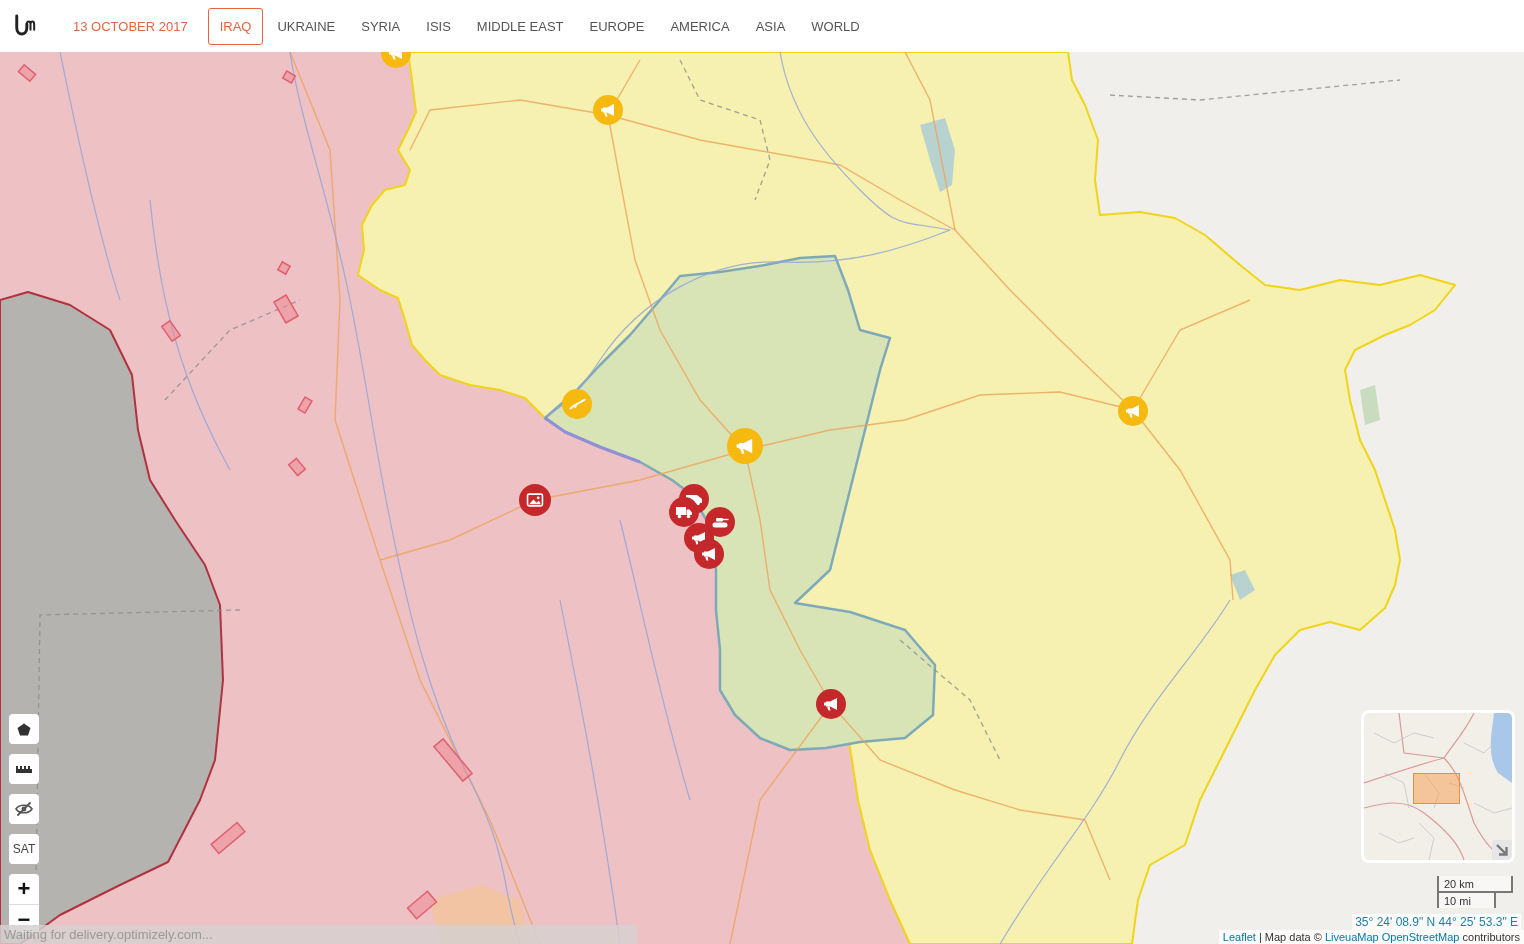 This screenshot has width=1524, height=944. I want to click on polygon-tool-button, so click(24, 729).